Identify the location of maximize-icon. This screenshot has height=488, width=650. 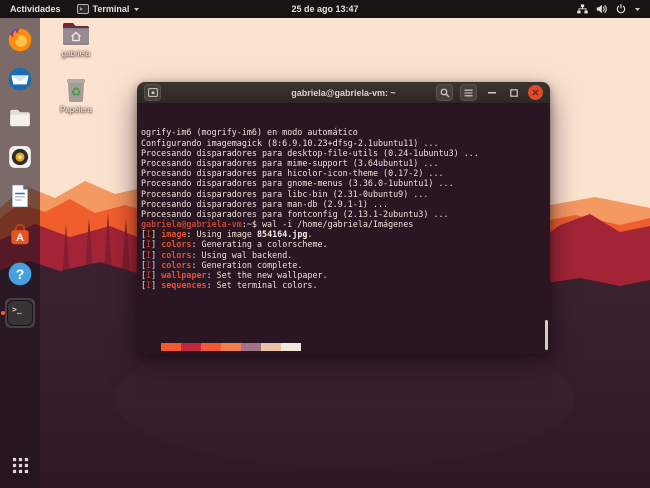
(513, 92).